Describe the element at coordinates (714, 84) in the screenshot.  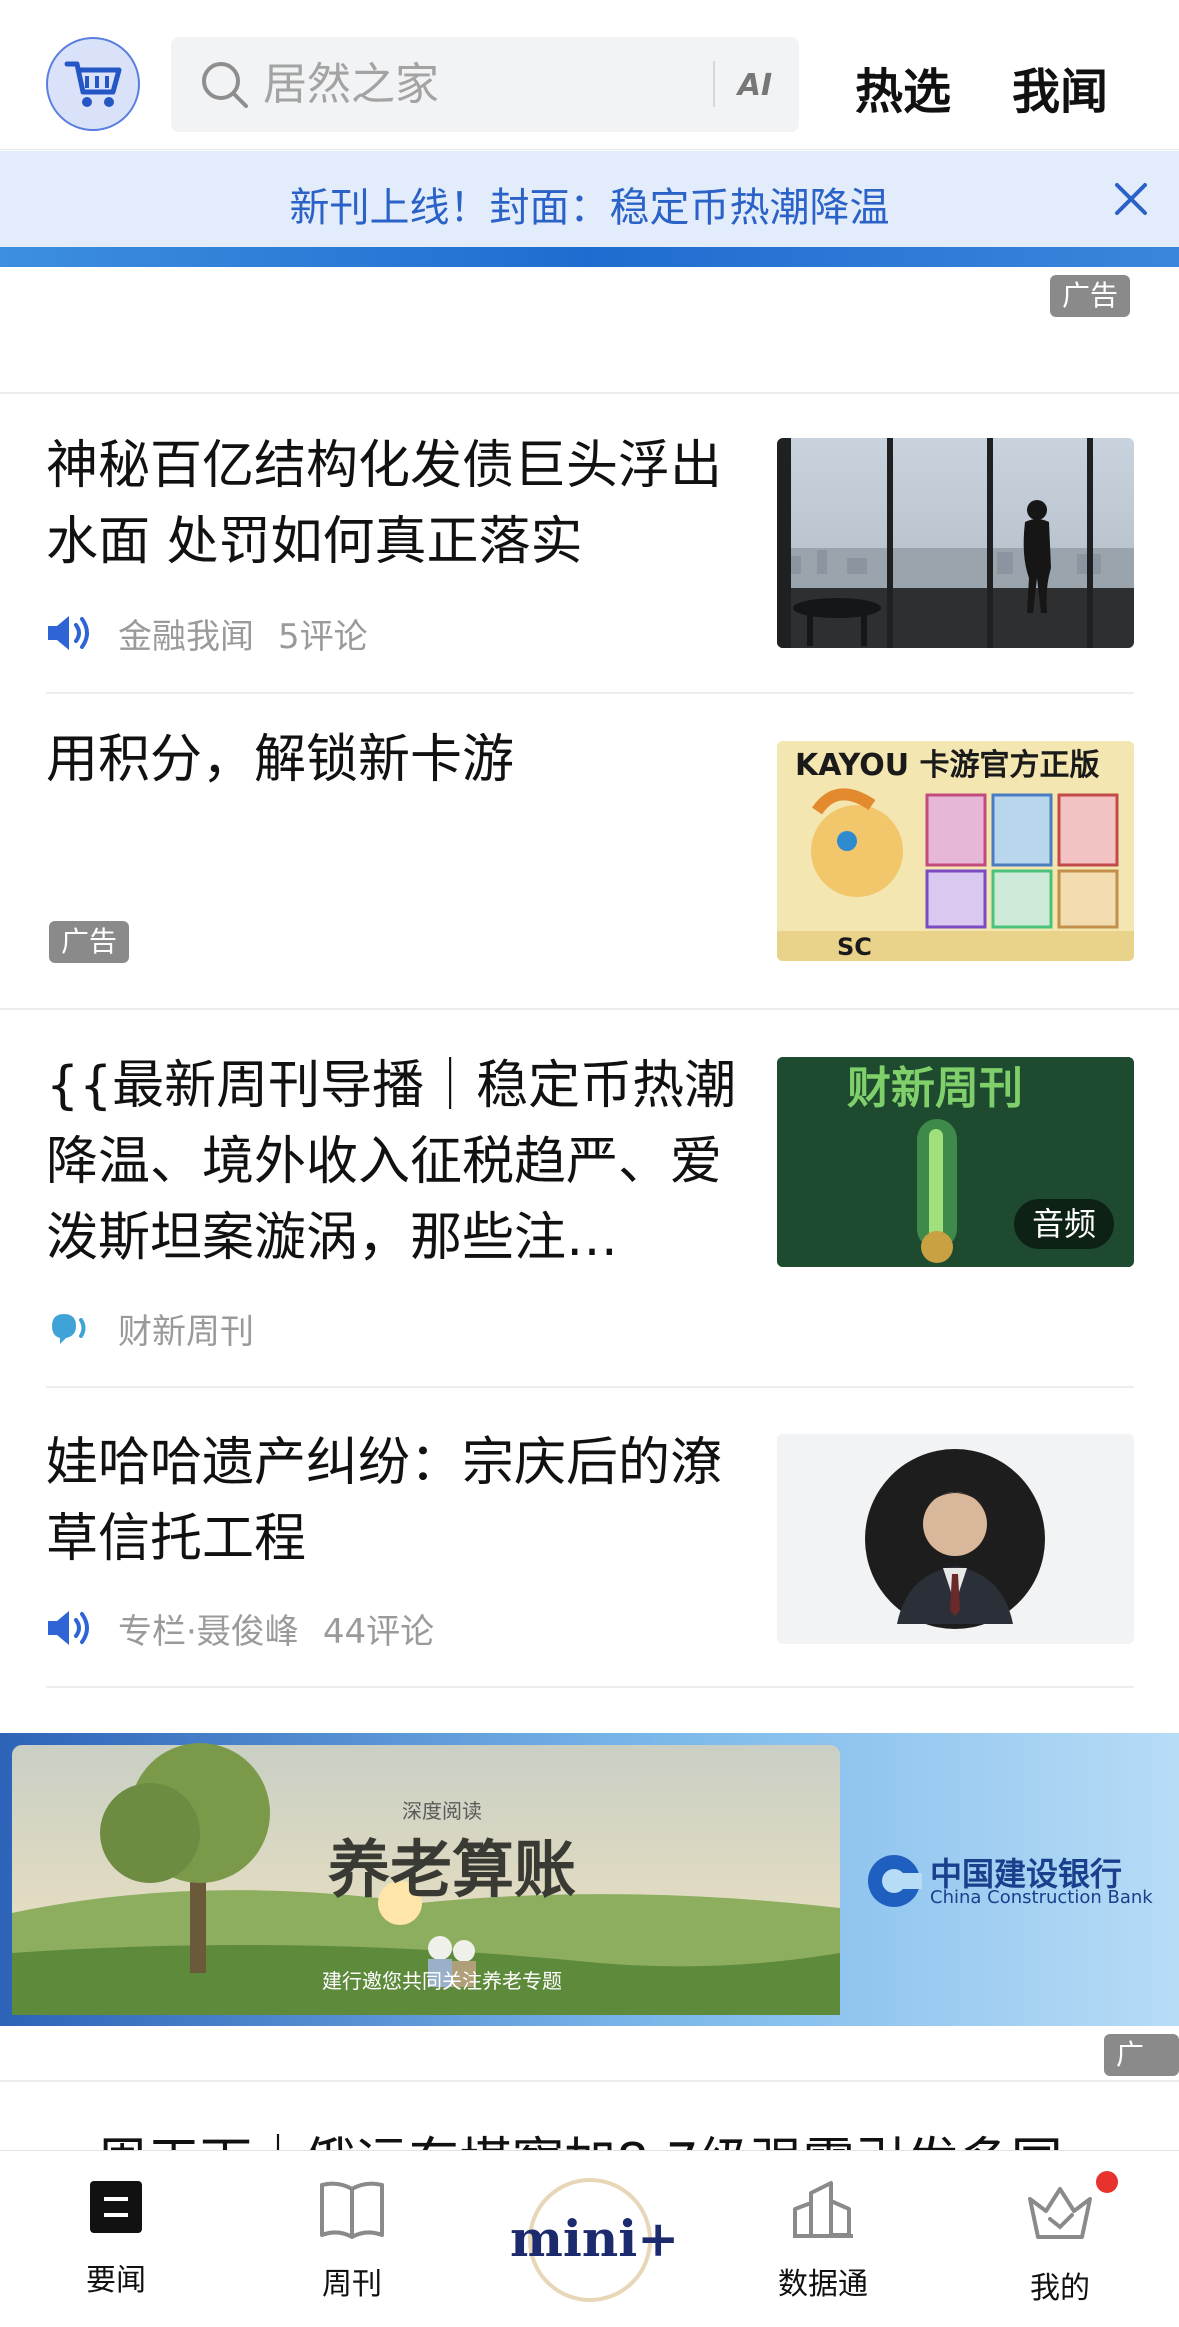
I see `search-divider` at that location.